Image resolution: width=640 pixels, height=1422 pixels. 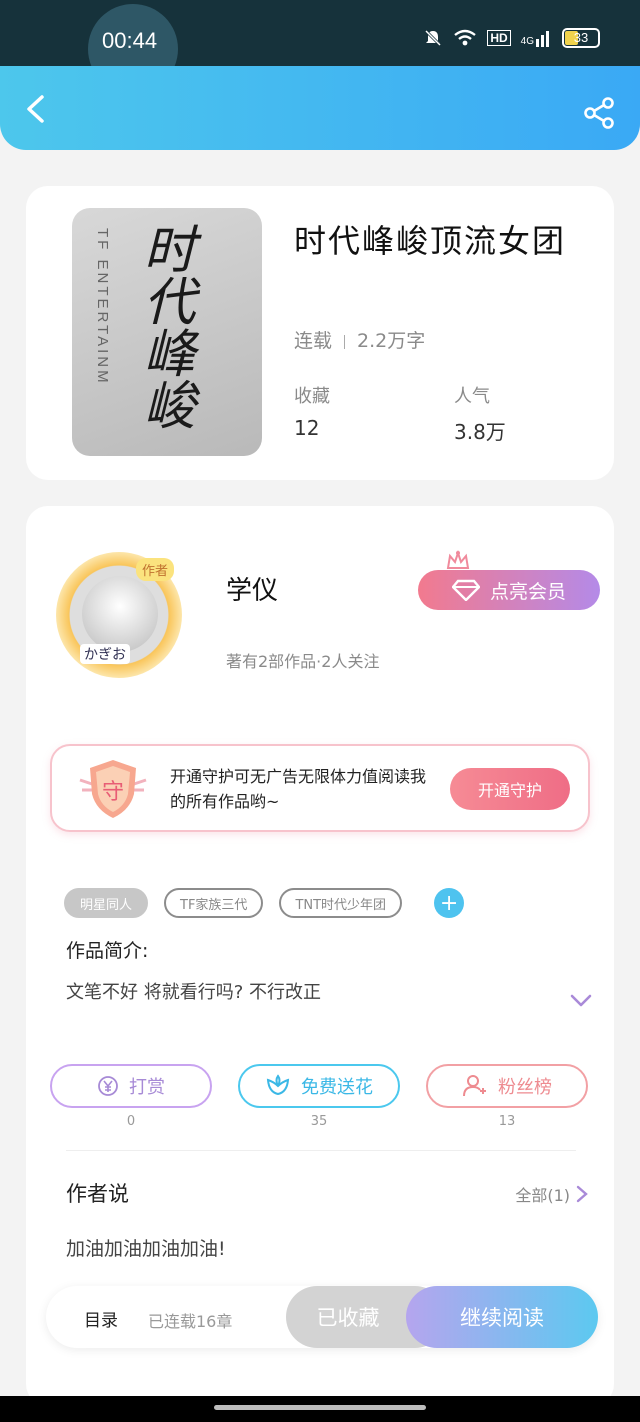 I want to click on home-indicator, so click(x=320, y=1407).